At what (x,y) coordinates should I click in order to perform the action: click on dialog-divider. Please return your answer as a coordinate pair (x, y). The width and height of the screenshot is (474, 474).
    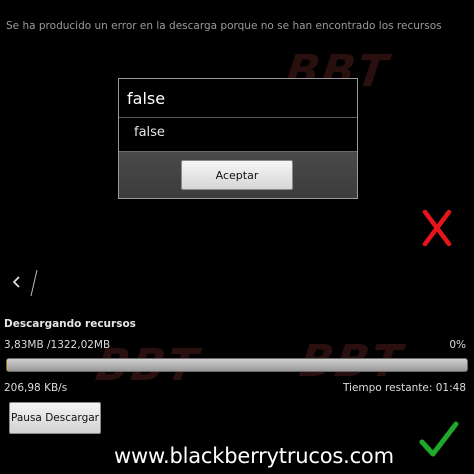
    Looking at the image, I should click on (238, 117).